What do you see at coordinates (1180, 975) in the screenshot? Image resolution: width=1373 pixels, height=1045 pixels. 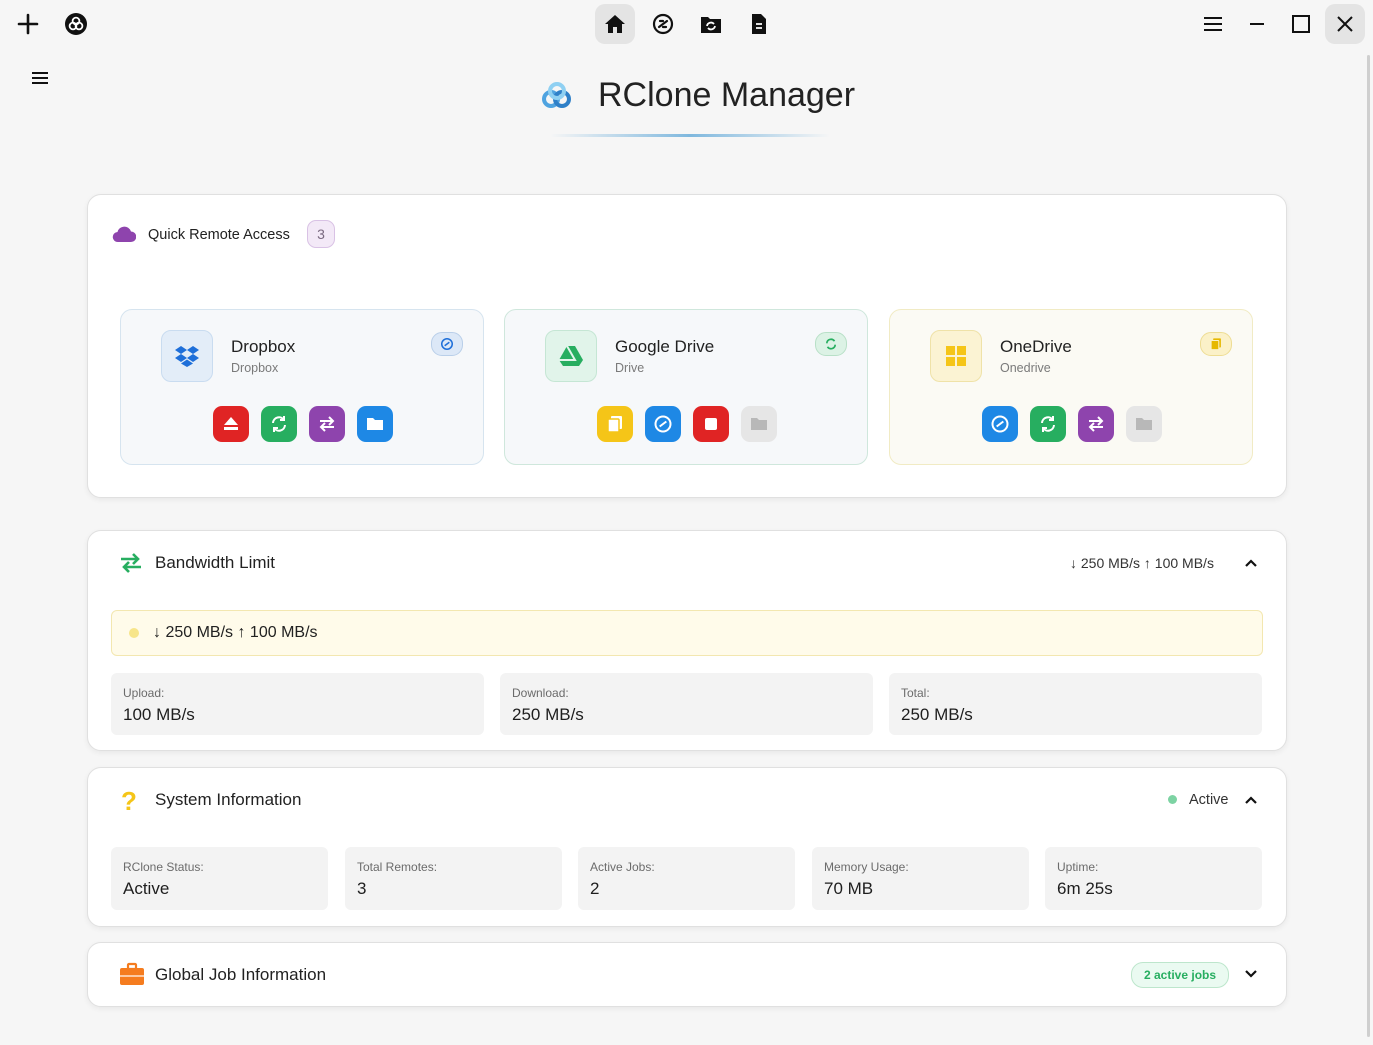 I see `active-jobs-badge: 2 active jobs` at bounding box center [1180, 975].